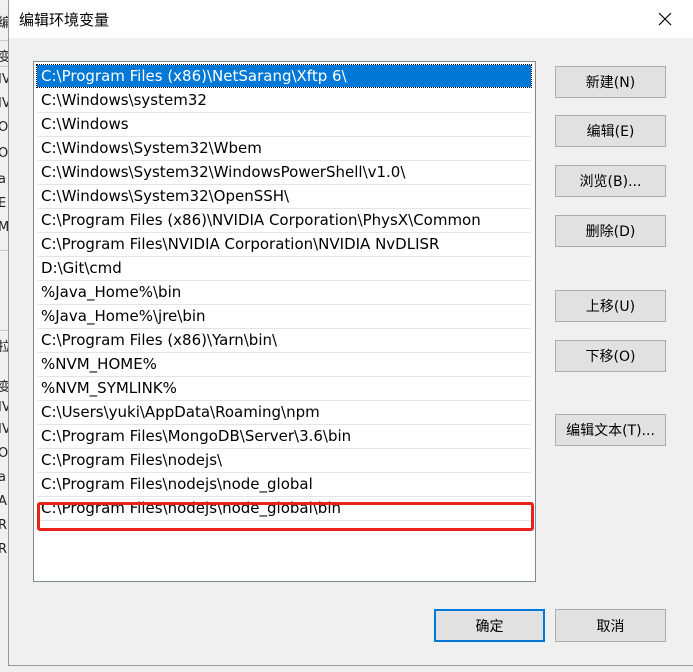 The width and height of the screenshot is (693, 672). I want to click on path-list-item: %Java_Home%\bin, so click(284, 292).